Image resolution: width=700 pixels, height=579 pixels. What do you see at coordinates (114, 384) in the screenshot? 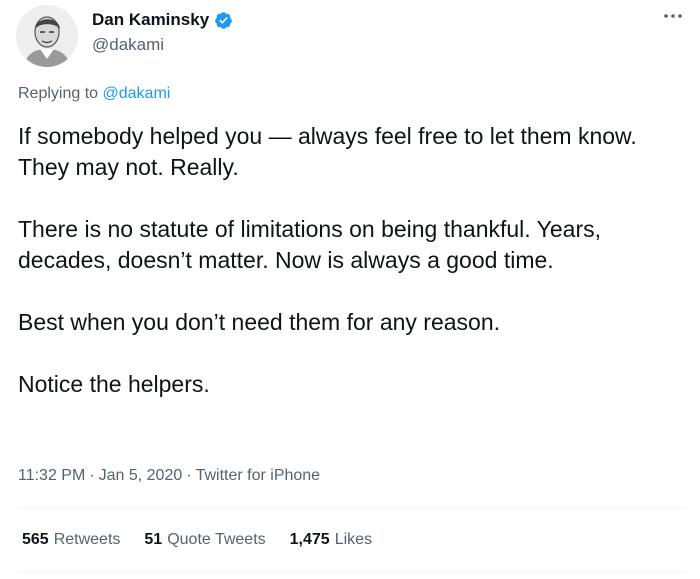
I see `tweet-paragraph: Notice the helpers.` at bounding box center [114, 384].